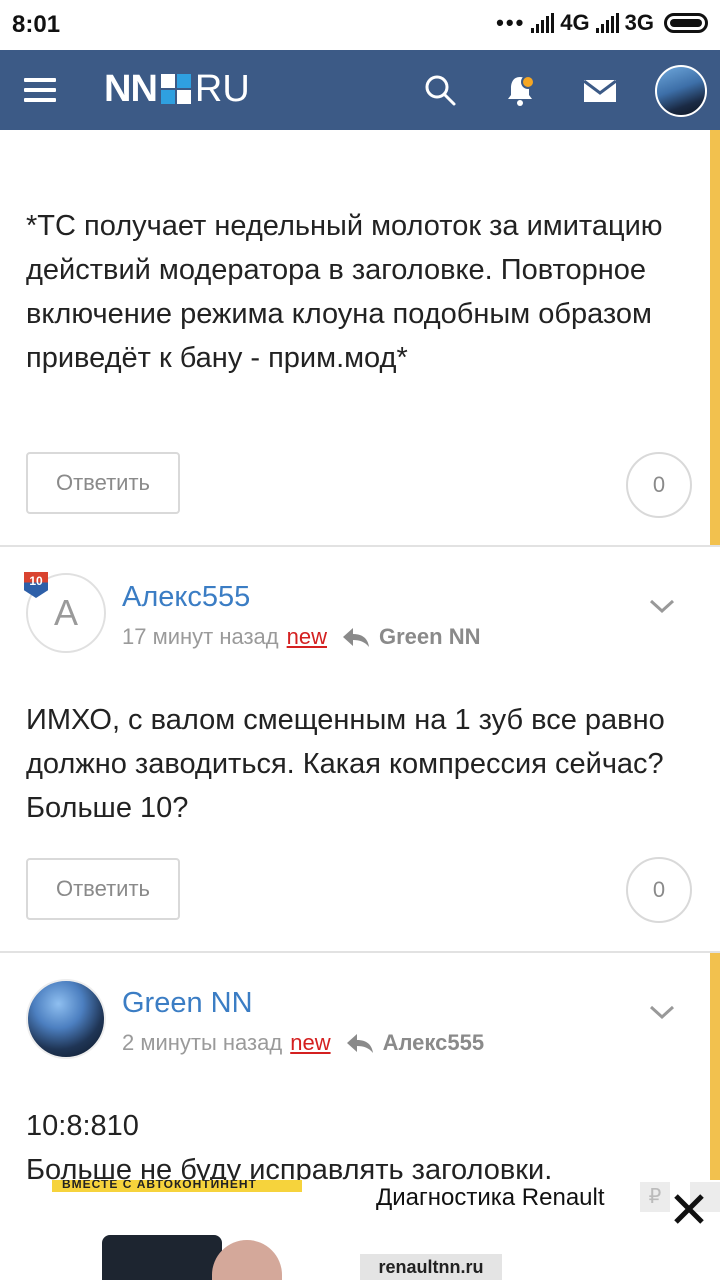 The width and height of the screenshot is (720, 1280). Describe the element at coordinates (82, 1126) in the screenshot. I see `post-text-line: 10:8:810` at that location.